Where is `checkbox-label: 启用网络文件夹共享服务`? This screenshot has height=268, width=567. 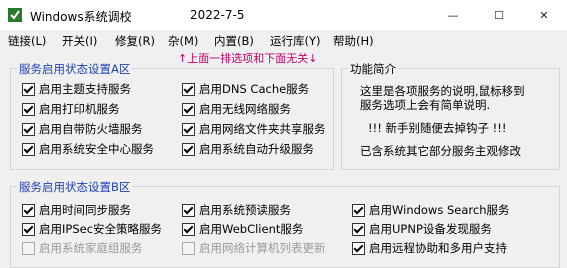 checkbox-label: 启用网络文件夹共享服务 is located at coordinates (262, 129).